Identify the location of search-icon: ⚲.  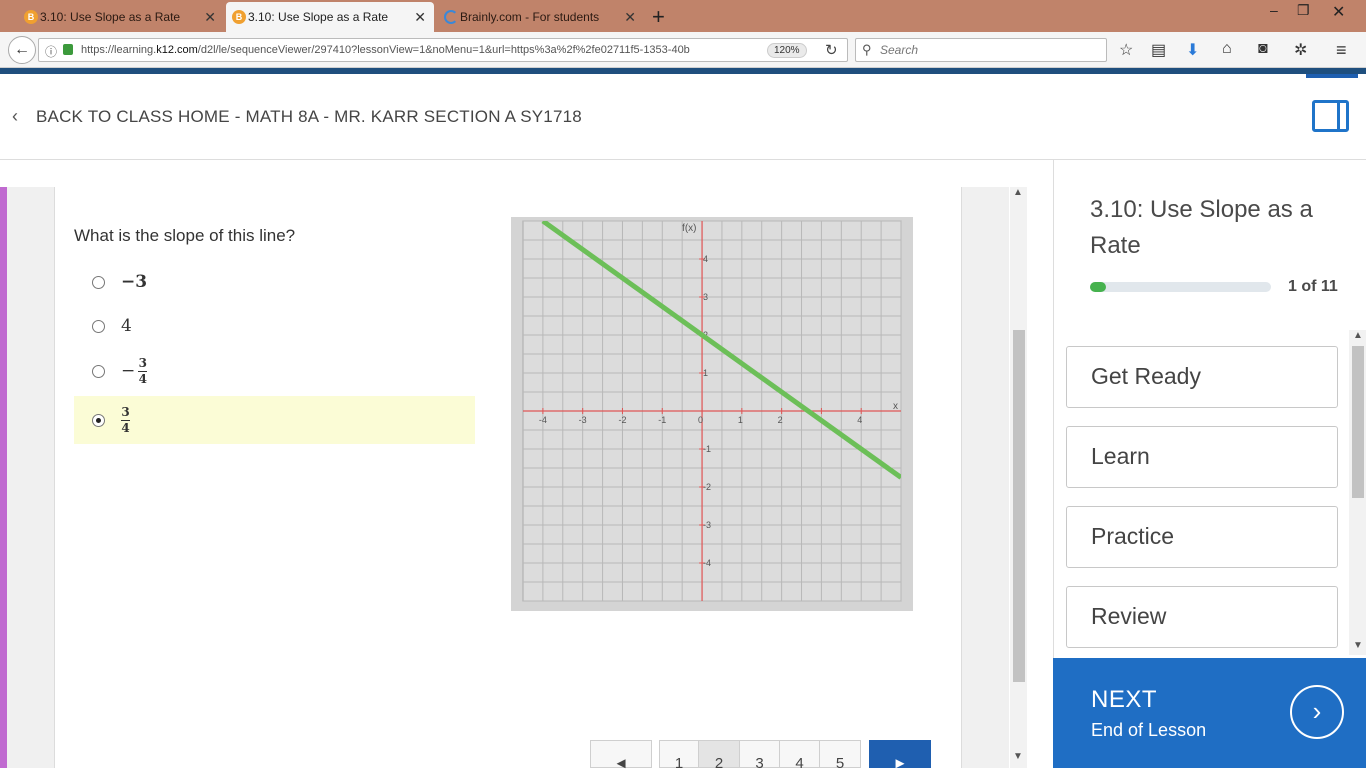
(867, 49).